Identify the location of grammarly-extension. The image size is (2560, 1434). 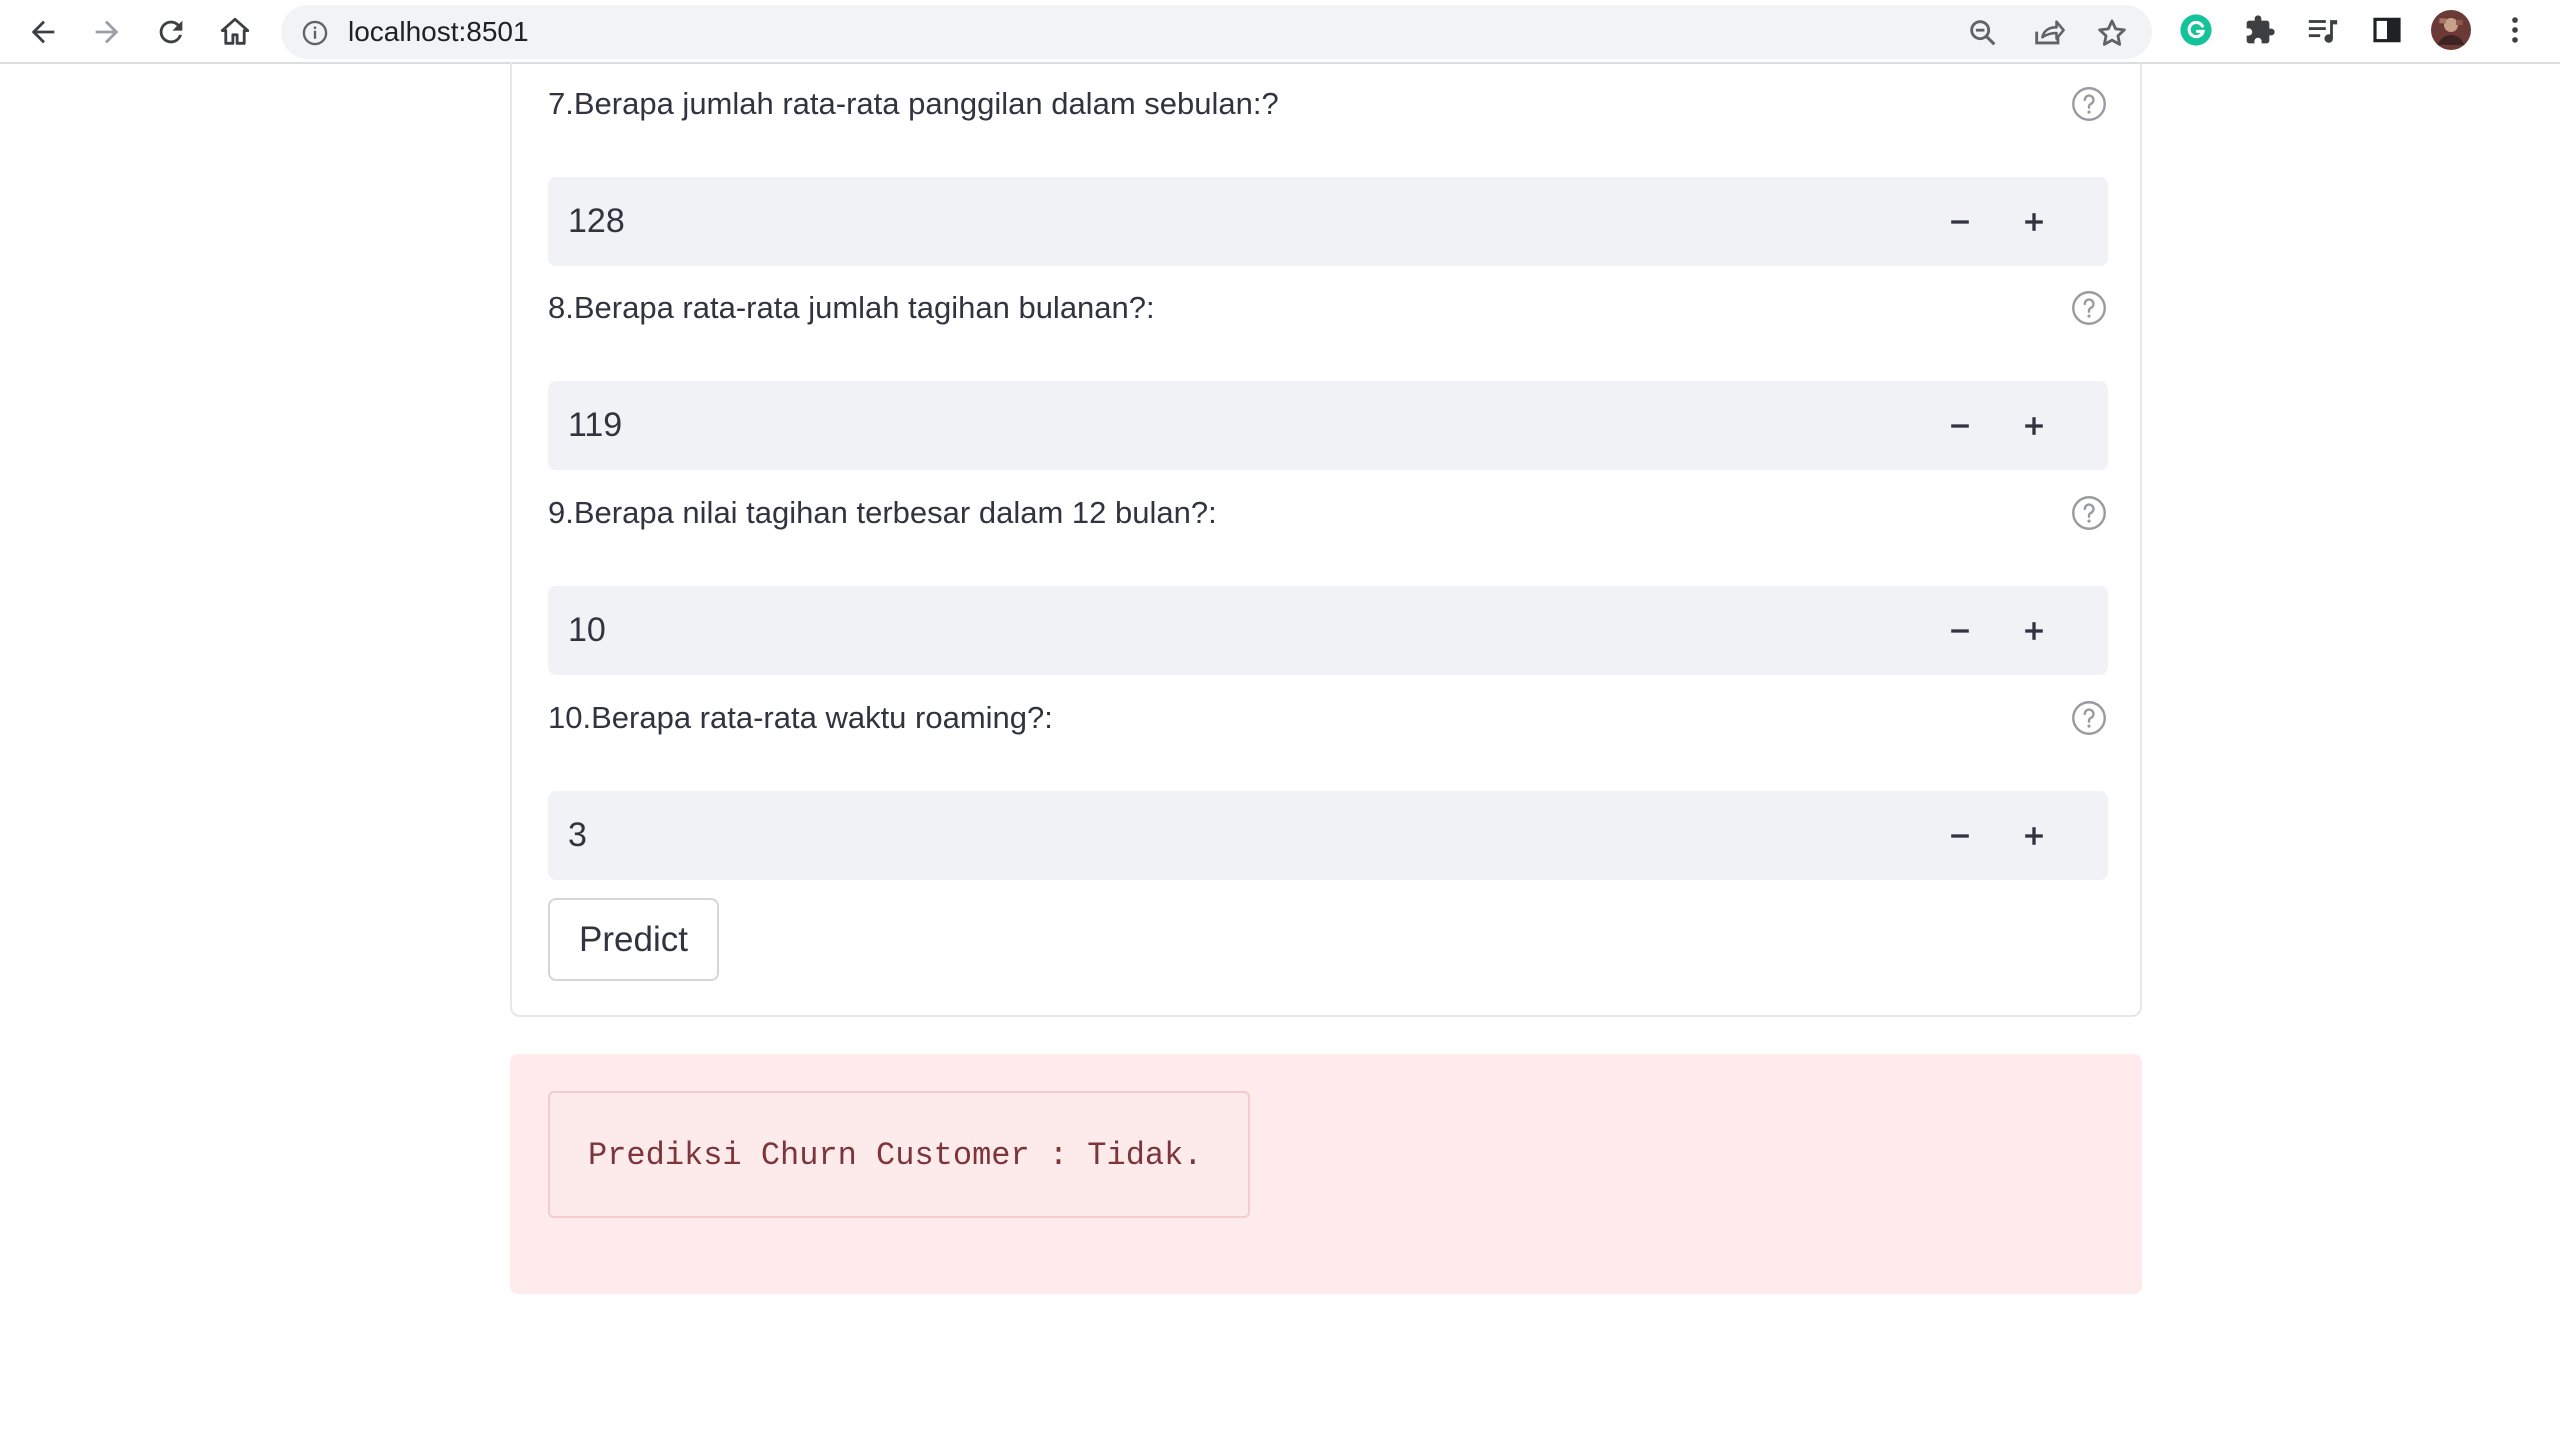
(2196, 30).